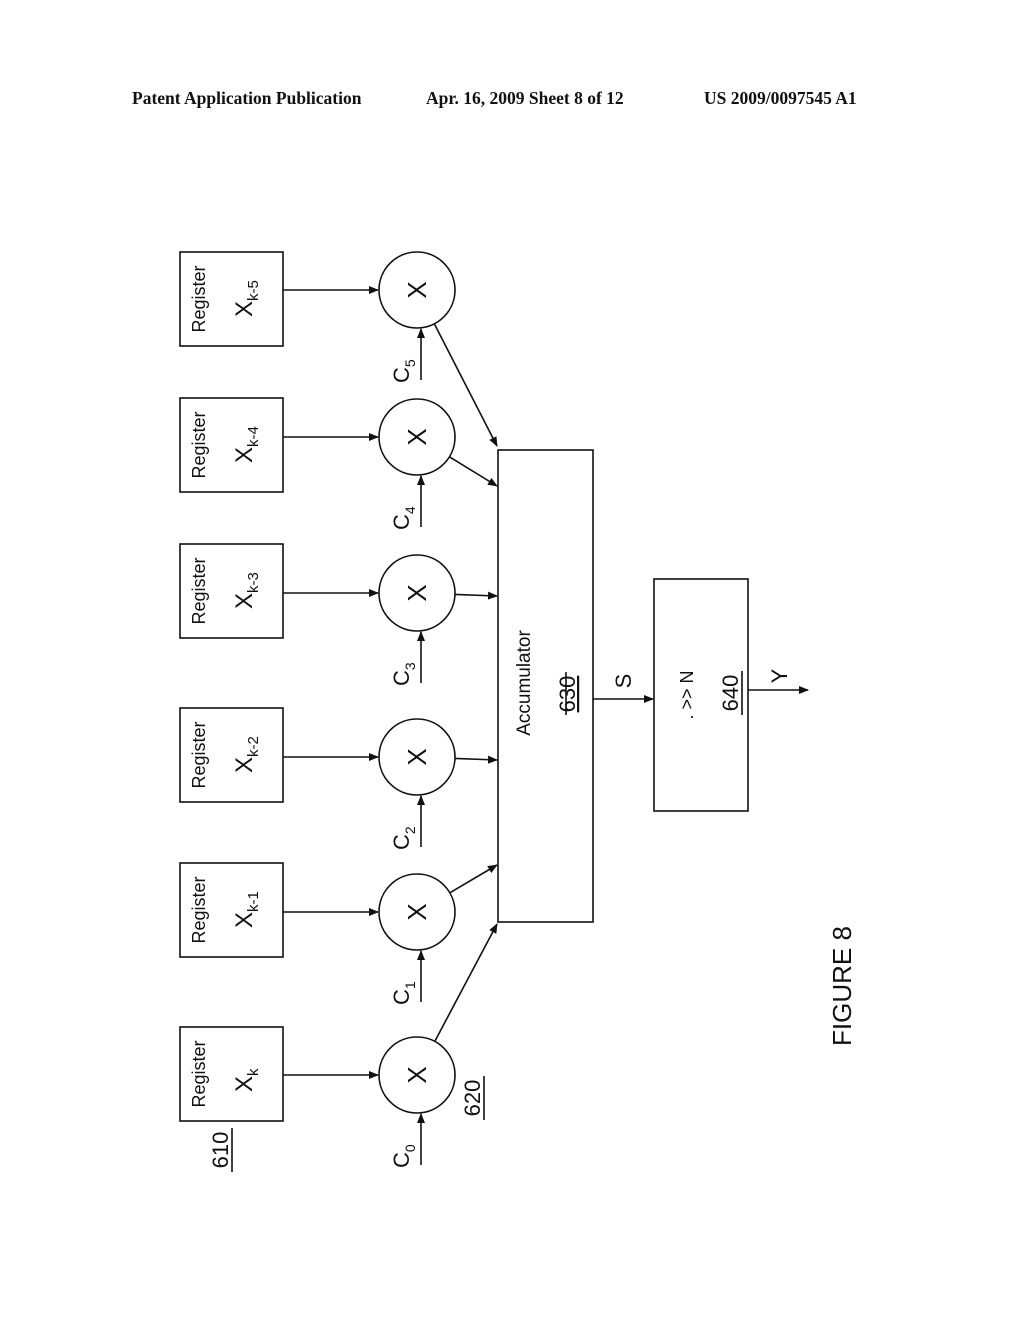  I want to click on coefficient-label: C3, so click(403, 674).